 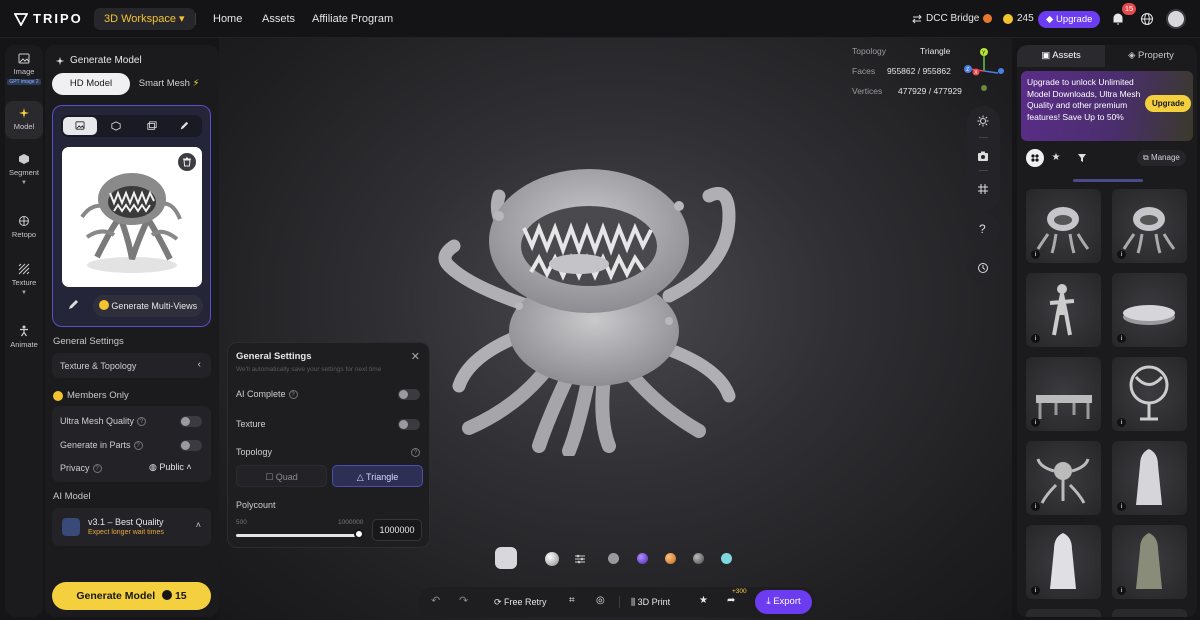 I want to click on export-button: ⤓ Export, so click(x=783, y=602).